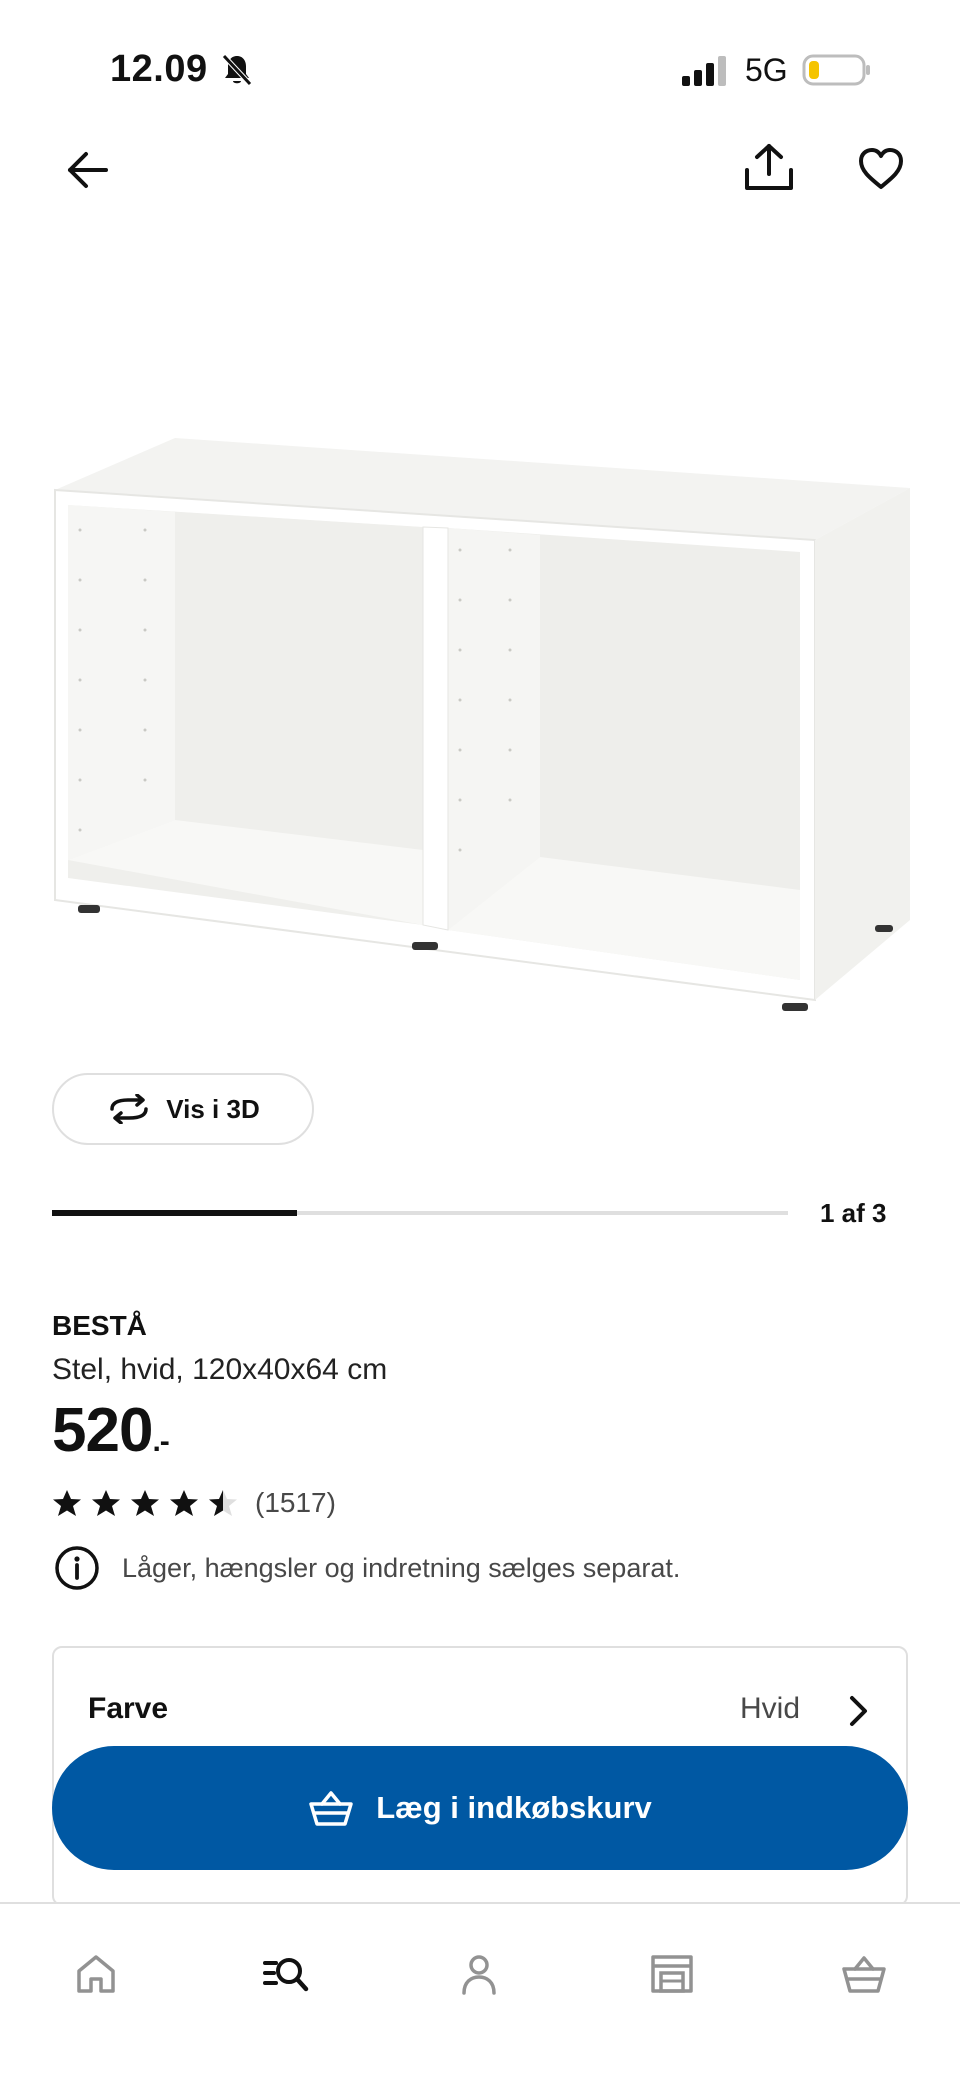 This screenshot has height=2086, width=960. Describe the element at coordinates (480, 70) in the screenshot. I see `status-bar: 12.09 5G` at that location.